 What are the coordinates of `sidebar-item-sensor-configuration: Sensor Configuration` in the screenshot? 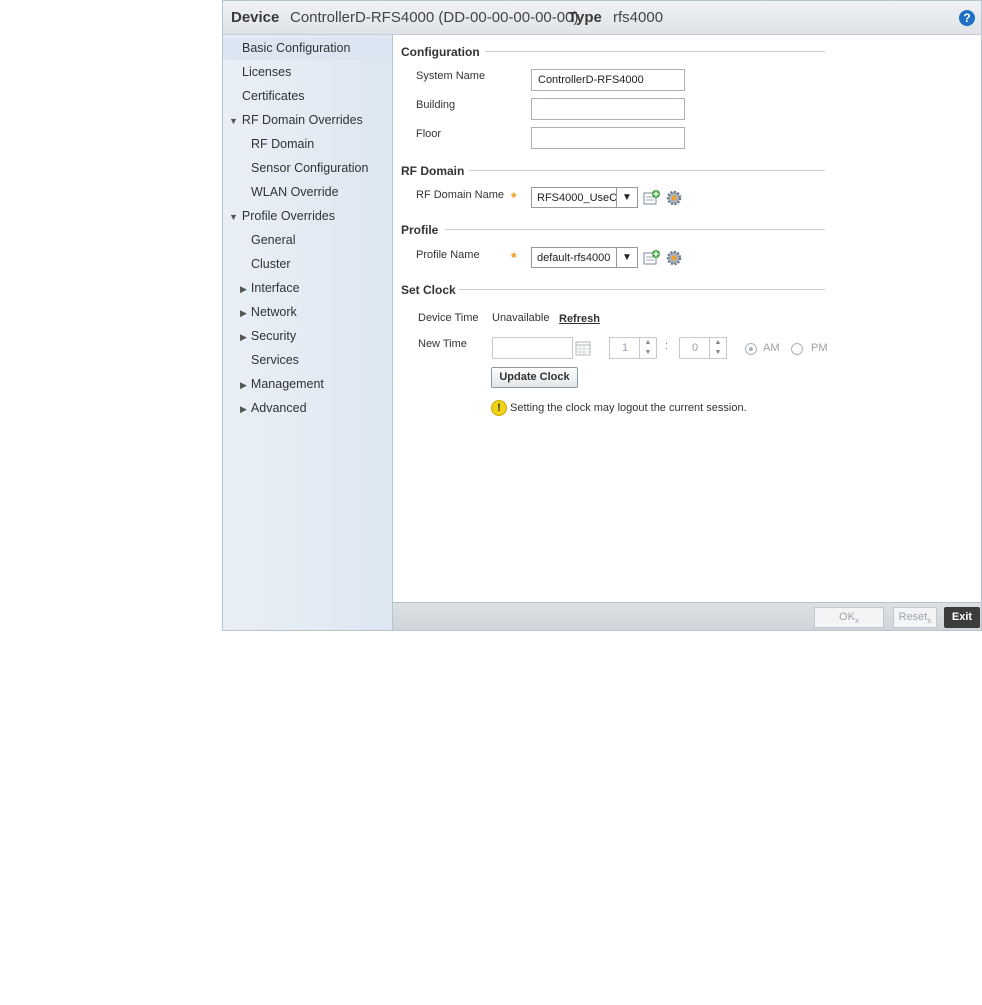 It's located at (309, 168).